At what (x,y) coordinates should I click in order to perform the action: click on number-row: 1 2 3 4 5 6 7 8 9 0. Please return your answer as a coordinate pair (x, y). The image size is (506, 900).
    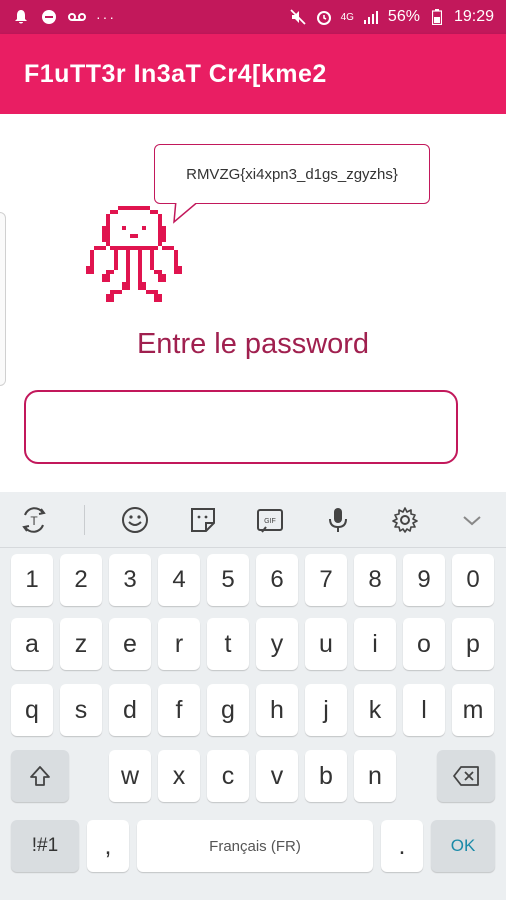
    Looking at the image, I should click on (253, 586).